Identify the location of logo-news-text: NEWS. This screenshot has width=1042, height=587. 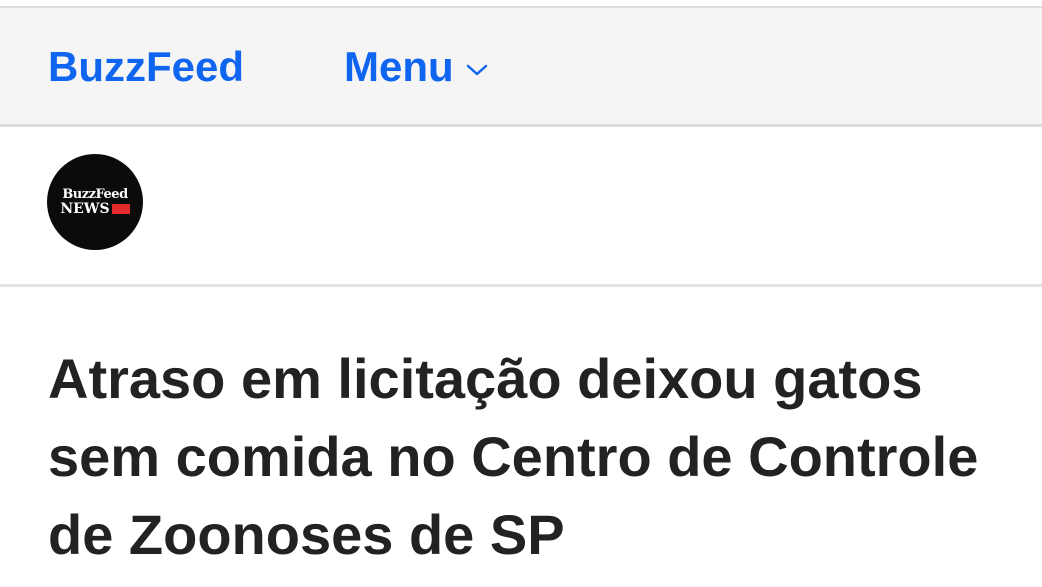
(85, 209).